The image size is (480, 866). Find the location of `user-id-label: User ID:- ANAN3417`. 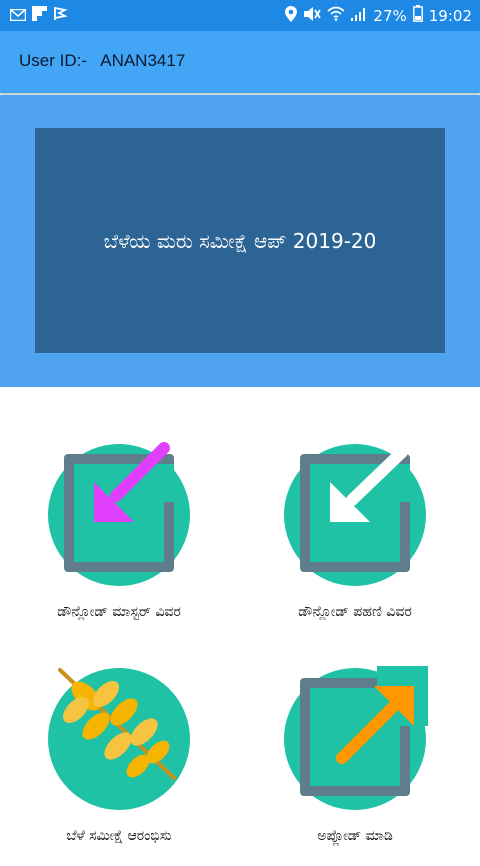

user-id-label: User ID:- ANAN3417 is located at coordinates (102, 60).